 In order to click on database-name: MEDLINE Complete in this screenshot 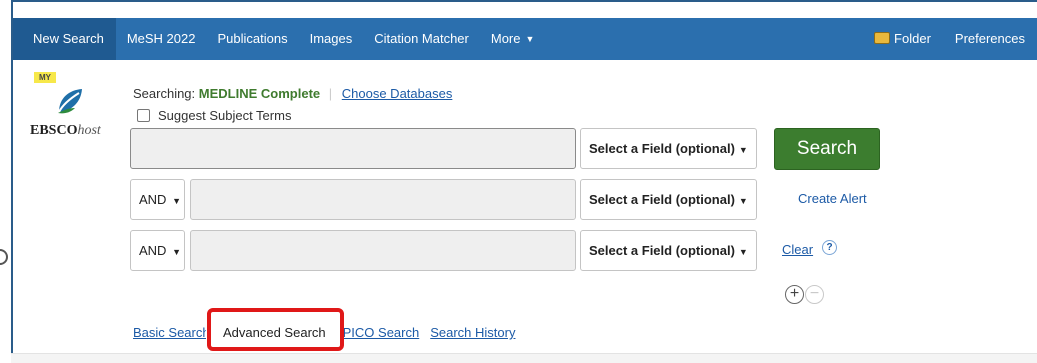, I will do `click(259, 93)`.